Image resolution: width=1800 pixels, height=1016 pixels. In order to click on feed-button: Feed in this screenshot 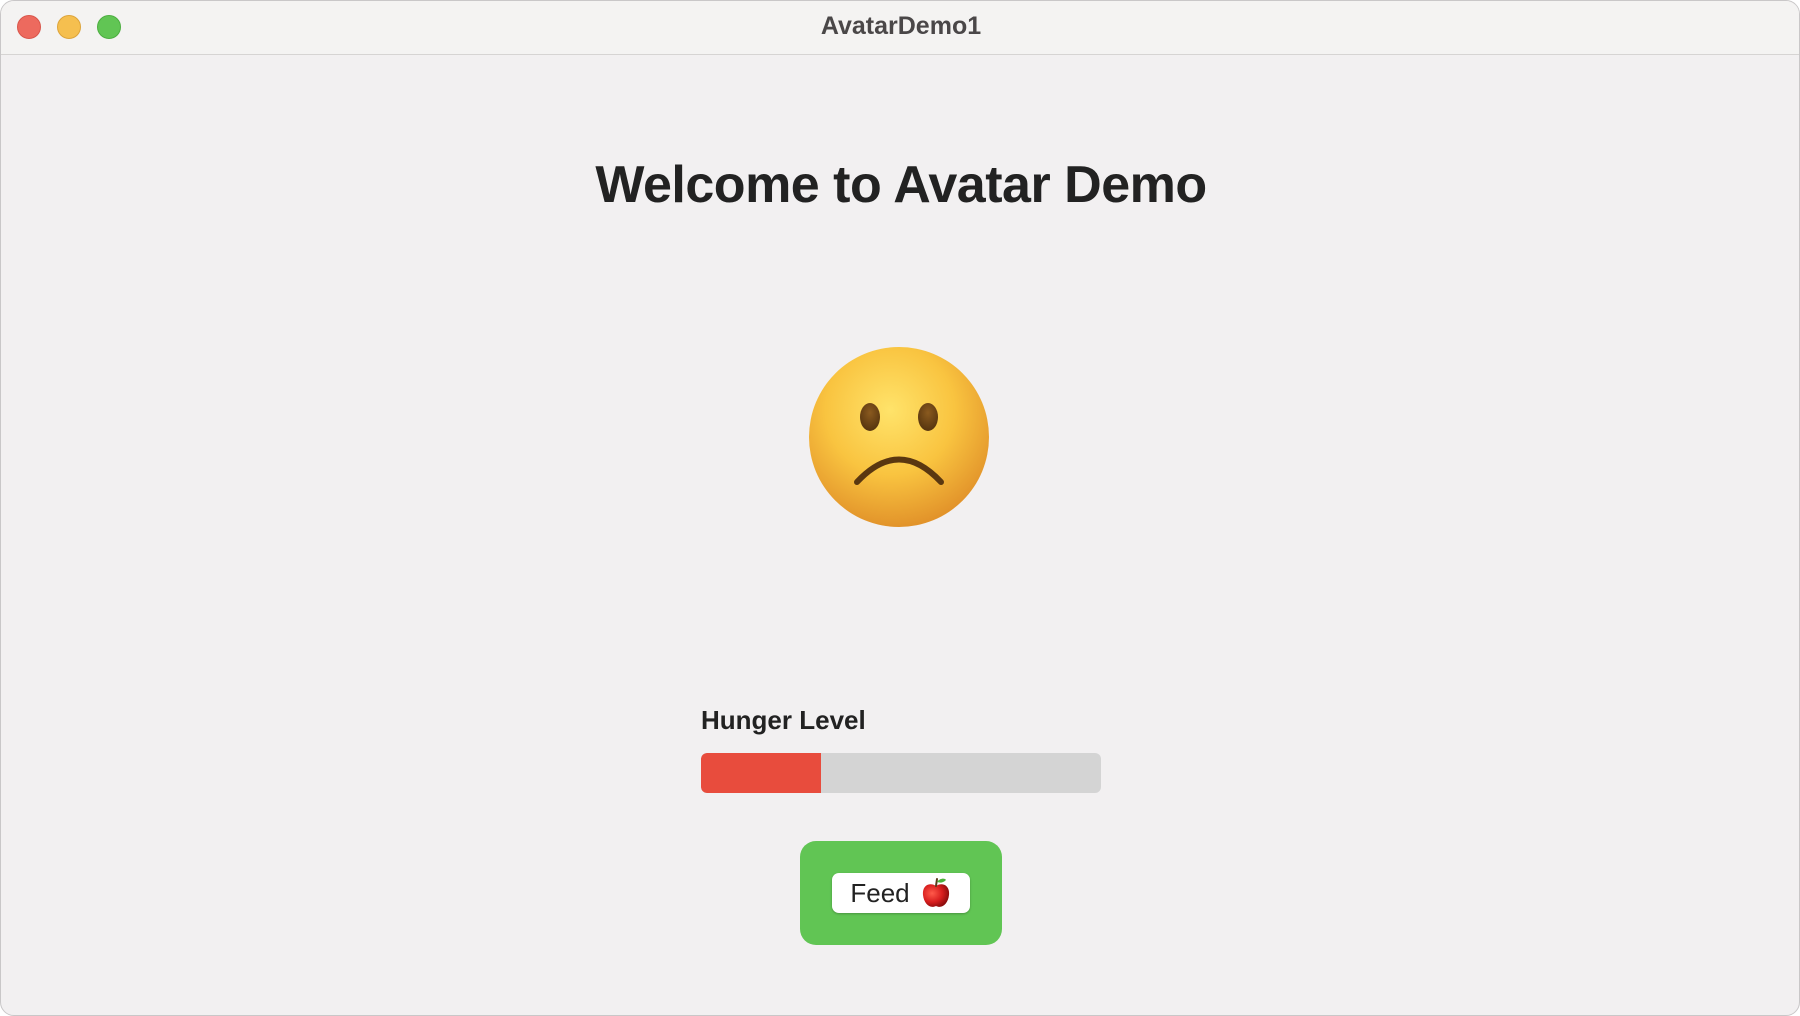, I will do `click(901, 893)`.